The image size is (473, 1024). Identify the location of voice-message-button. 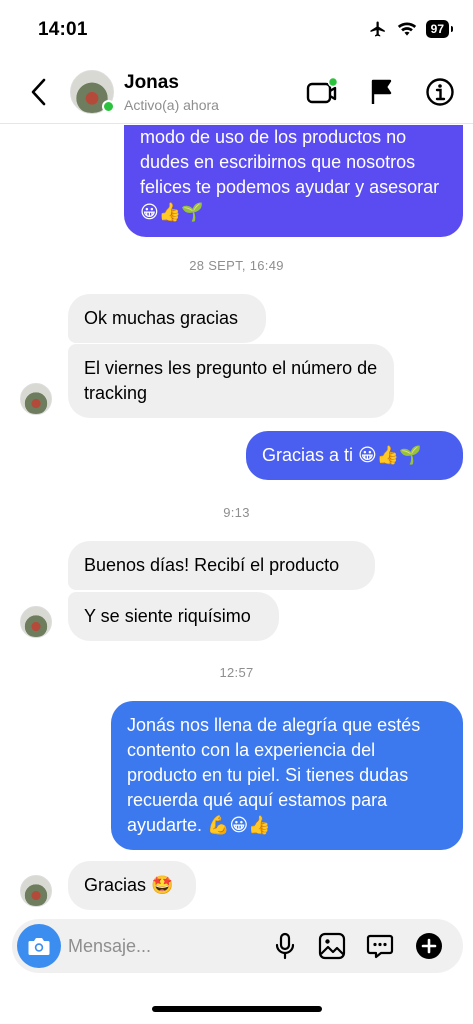
(285, 946).